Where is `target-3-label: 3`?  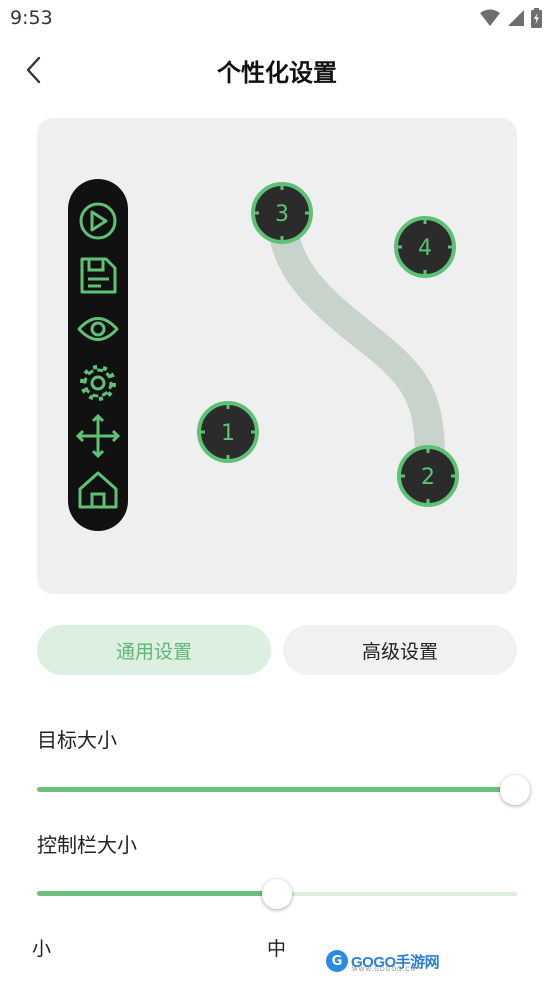 target-3-label: 3 is located at coordinates (282, 214).